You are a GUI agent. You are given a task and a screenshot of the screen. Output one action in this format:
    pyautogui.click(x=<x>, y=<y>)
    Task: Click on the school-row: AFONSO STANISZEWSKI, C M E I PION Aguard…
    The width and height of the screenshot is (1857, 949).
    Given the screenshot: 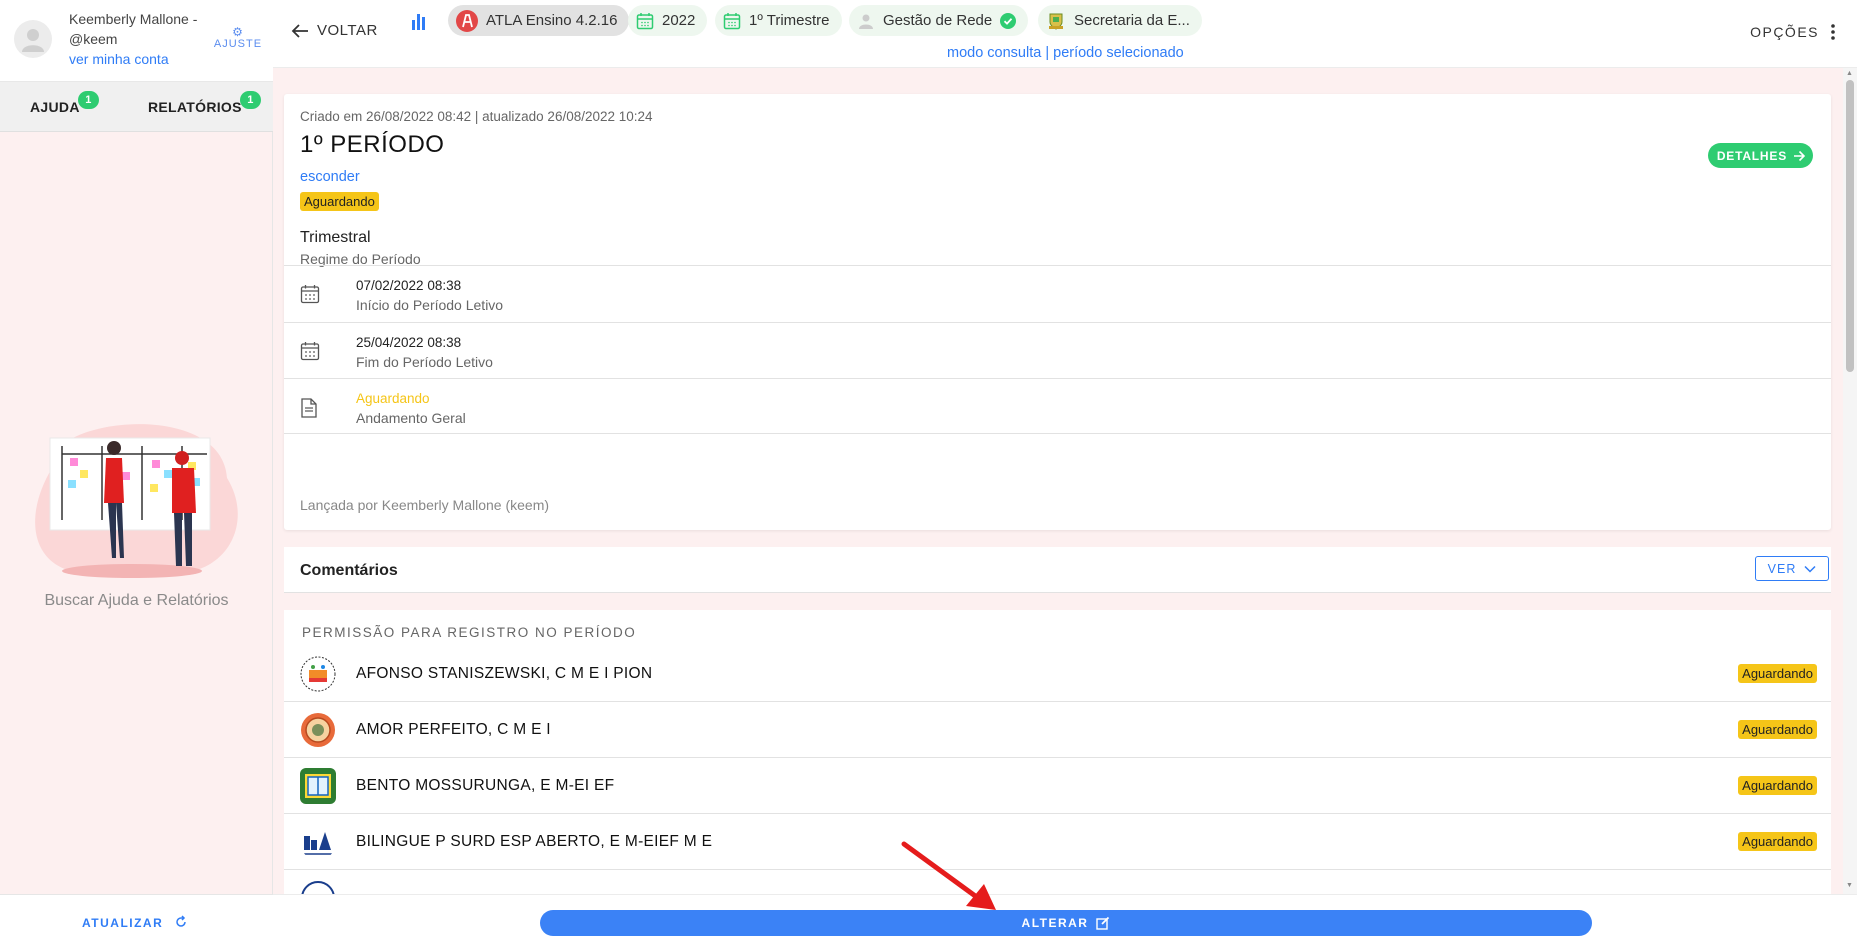 What is the action you would take?
    pyautogui.click(x=1057, y=674)
    